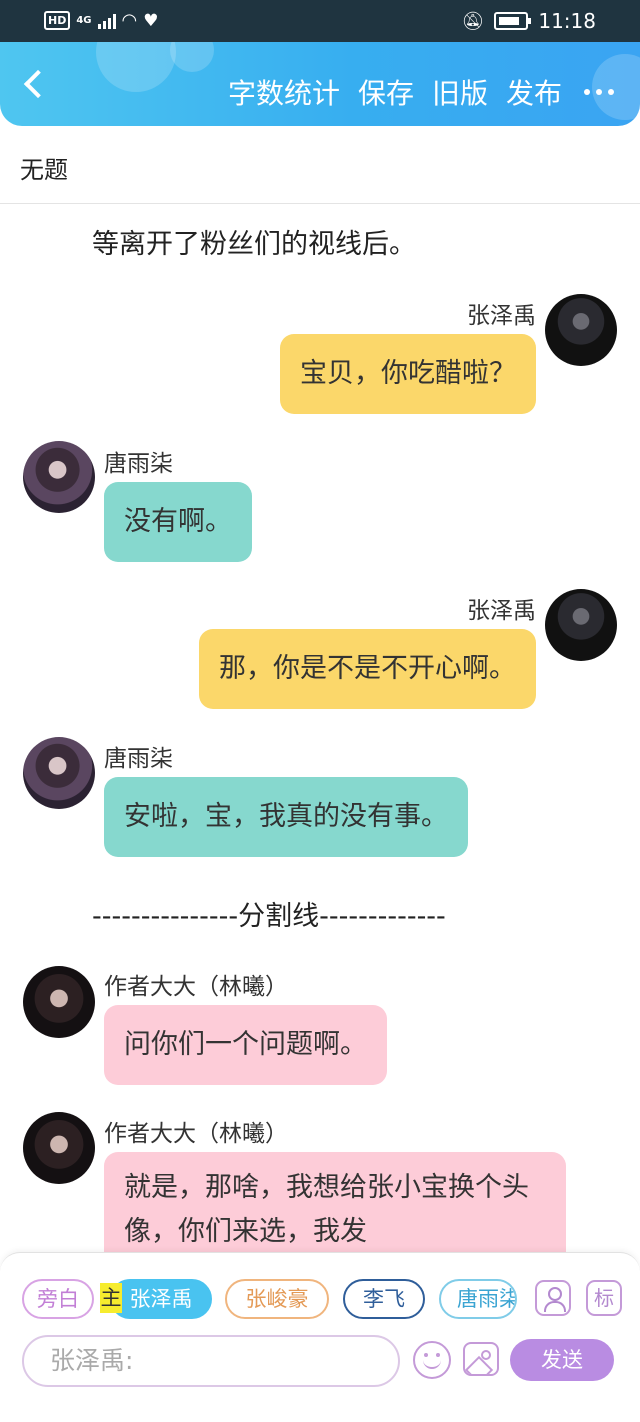  What do you see at coordinates (367, 669) in the screenshot?
I see `message-bubble: 那，你是不是不开心啊。` at bounding box center [367, 669].